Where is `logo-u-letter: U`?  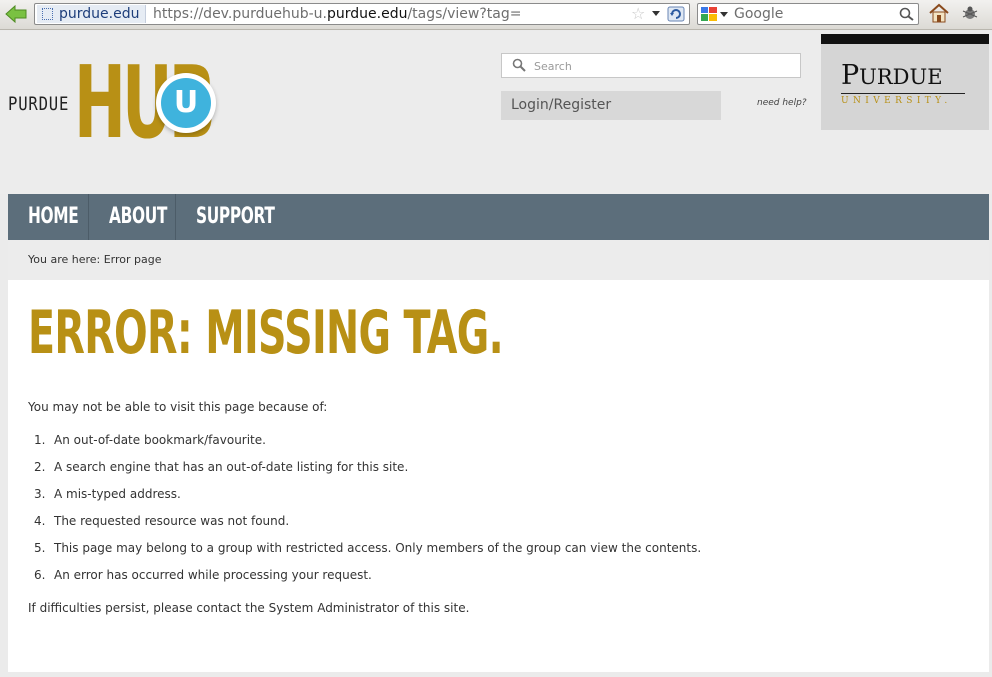 logo-u-letter: U is located at coordinates (186, 103).